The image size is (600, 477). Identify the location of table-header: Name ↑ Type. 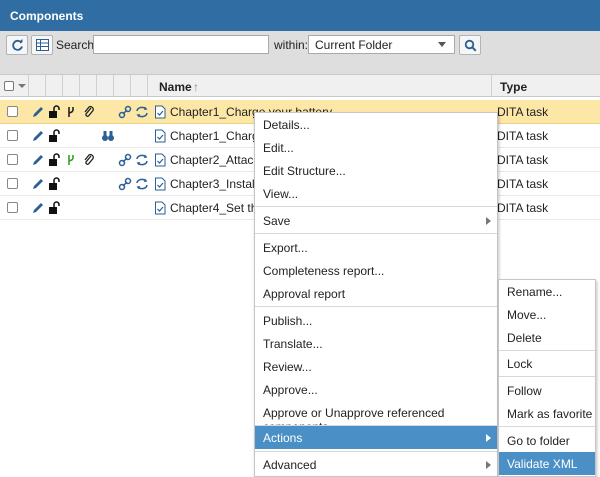
(300, 86).